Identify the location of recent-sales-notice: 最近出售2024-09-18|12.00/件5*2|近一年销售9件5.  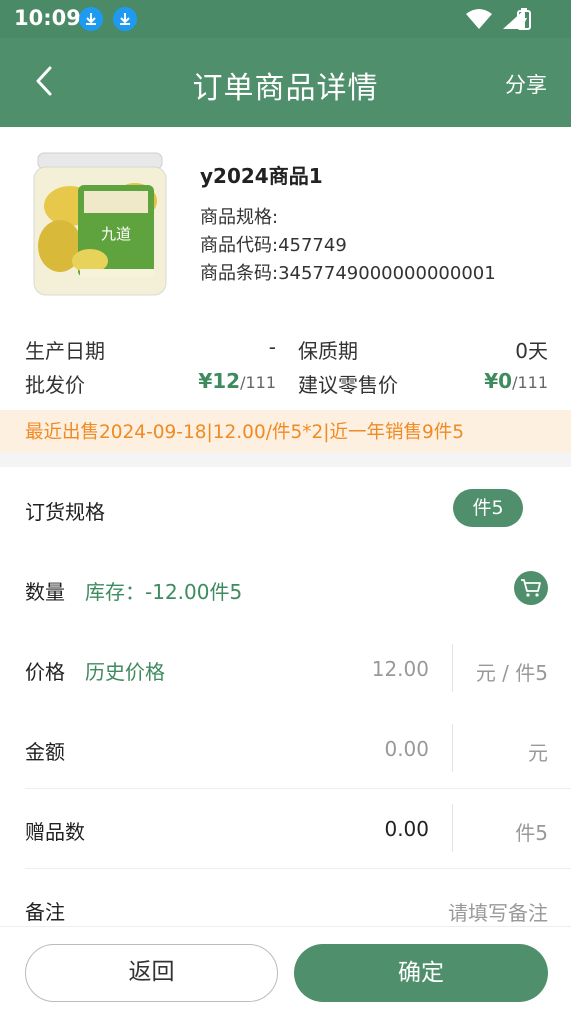
(285, 431).